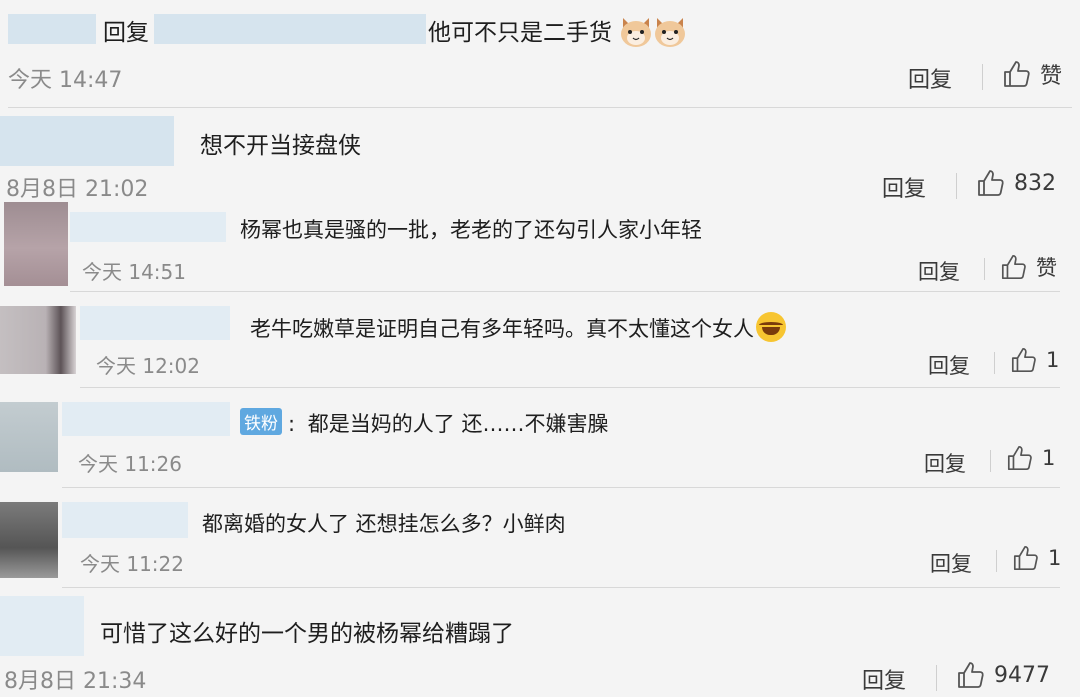 This screenshot has width=1080, height=697. Describe the element at coordinates (126, 33) in the screenshot. I see `reply-prefix: 回复` at that location.